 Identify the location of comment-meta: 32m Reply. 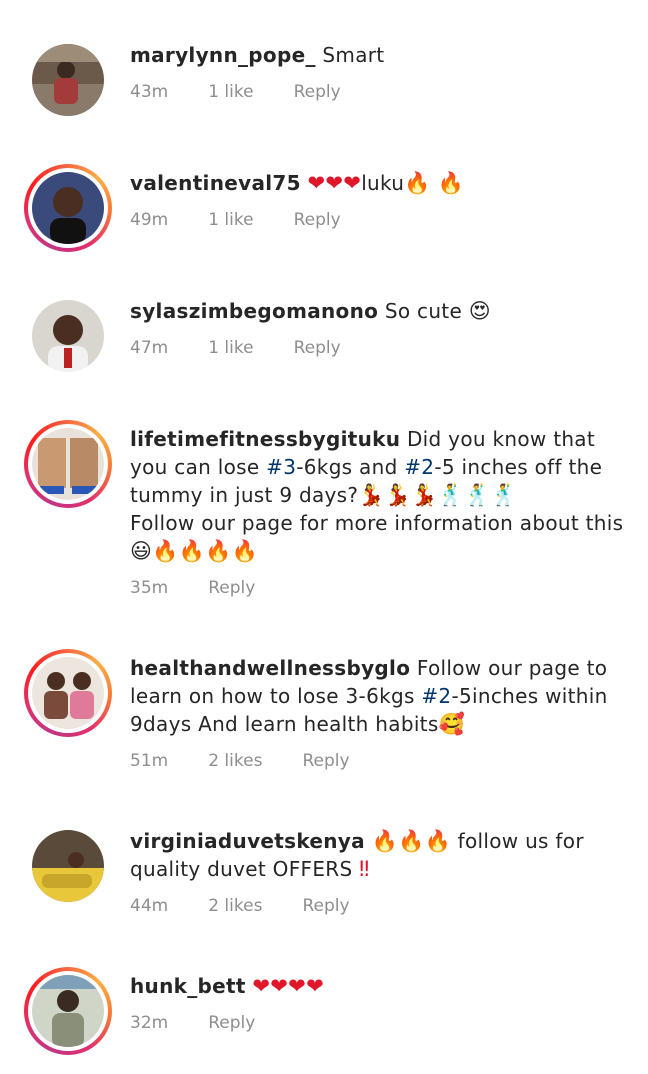
(212, 1023).